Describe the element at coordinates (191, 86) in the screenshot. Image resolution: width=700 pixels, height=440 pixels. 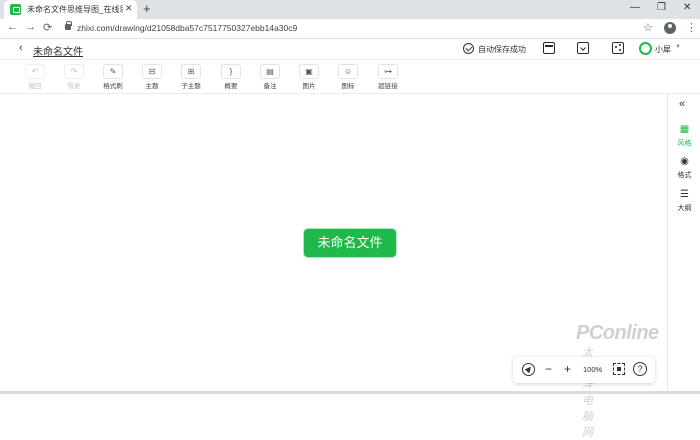
I see `subtopic-label: 子主题` at that location.